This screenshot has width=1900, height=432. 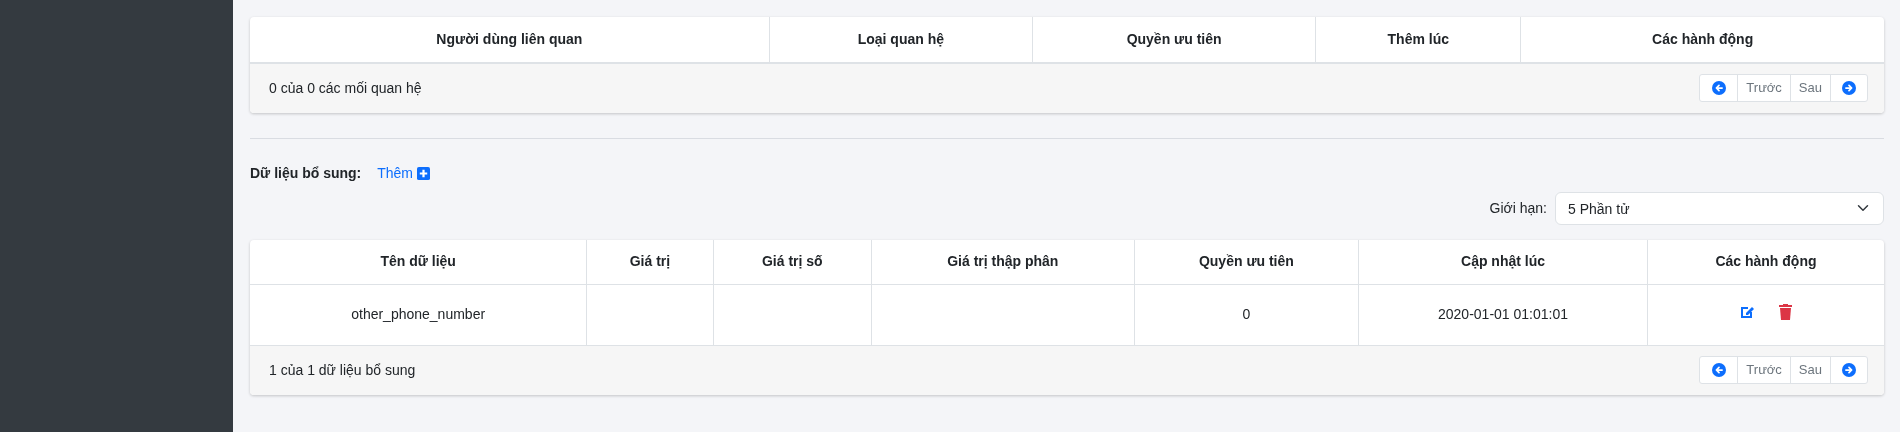 I want to click on section-title: Dữ liệu bổ sung:, so click(x=306, y=173).